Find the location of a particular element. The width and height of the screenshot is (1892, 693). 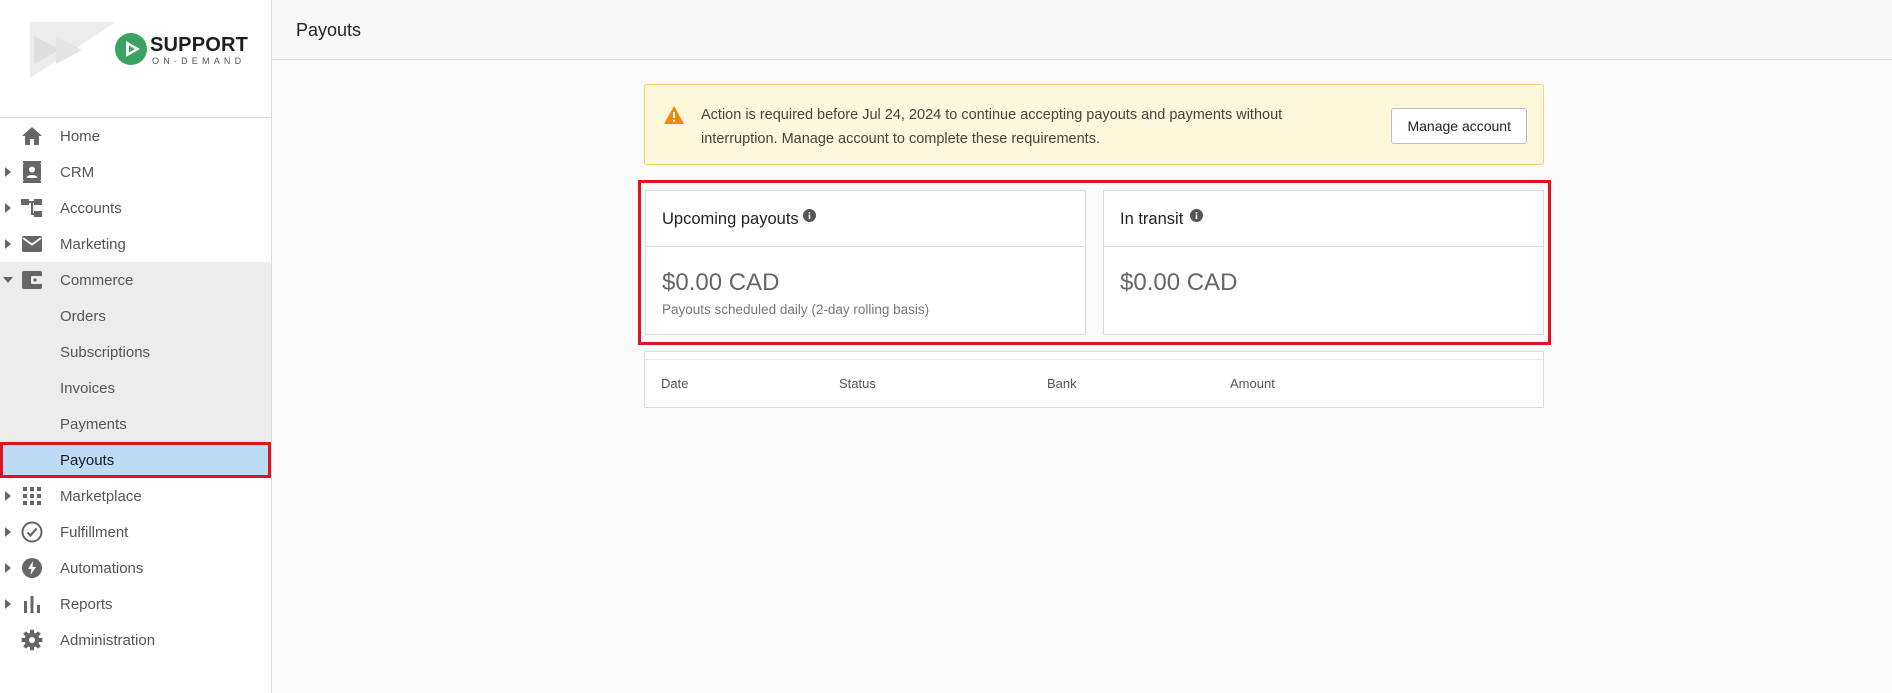

play-logo-icon is located at coordinates (131, 49).